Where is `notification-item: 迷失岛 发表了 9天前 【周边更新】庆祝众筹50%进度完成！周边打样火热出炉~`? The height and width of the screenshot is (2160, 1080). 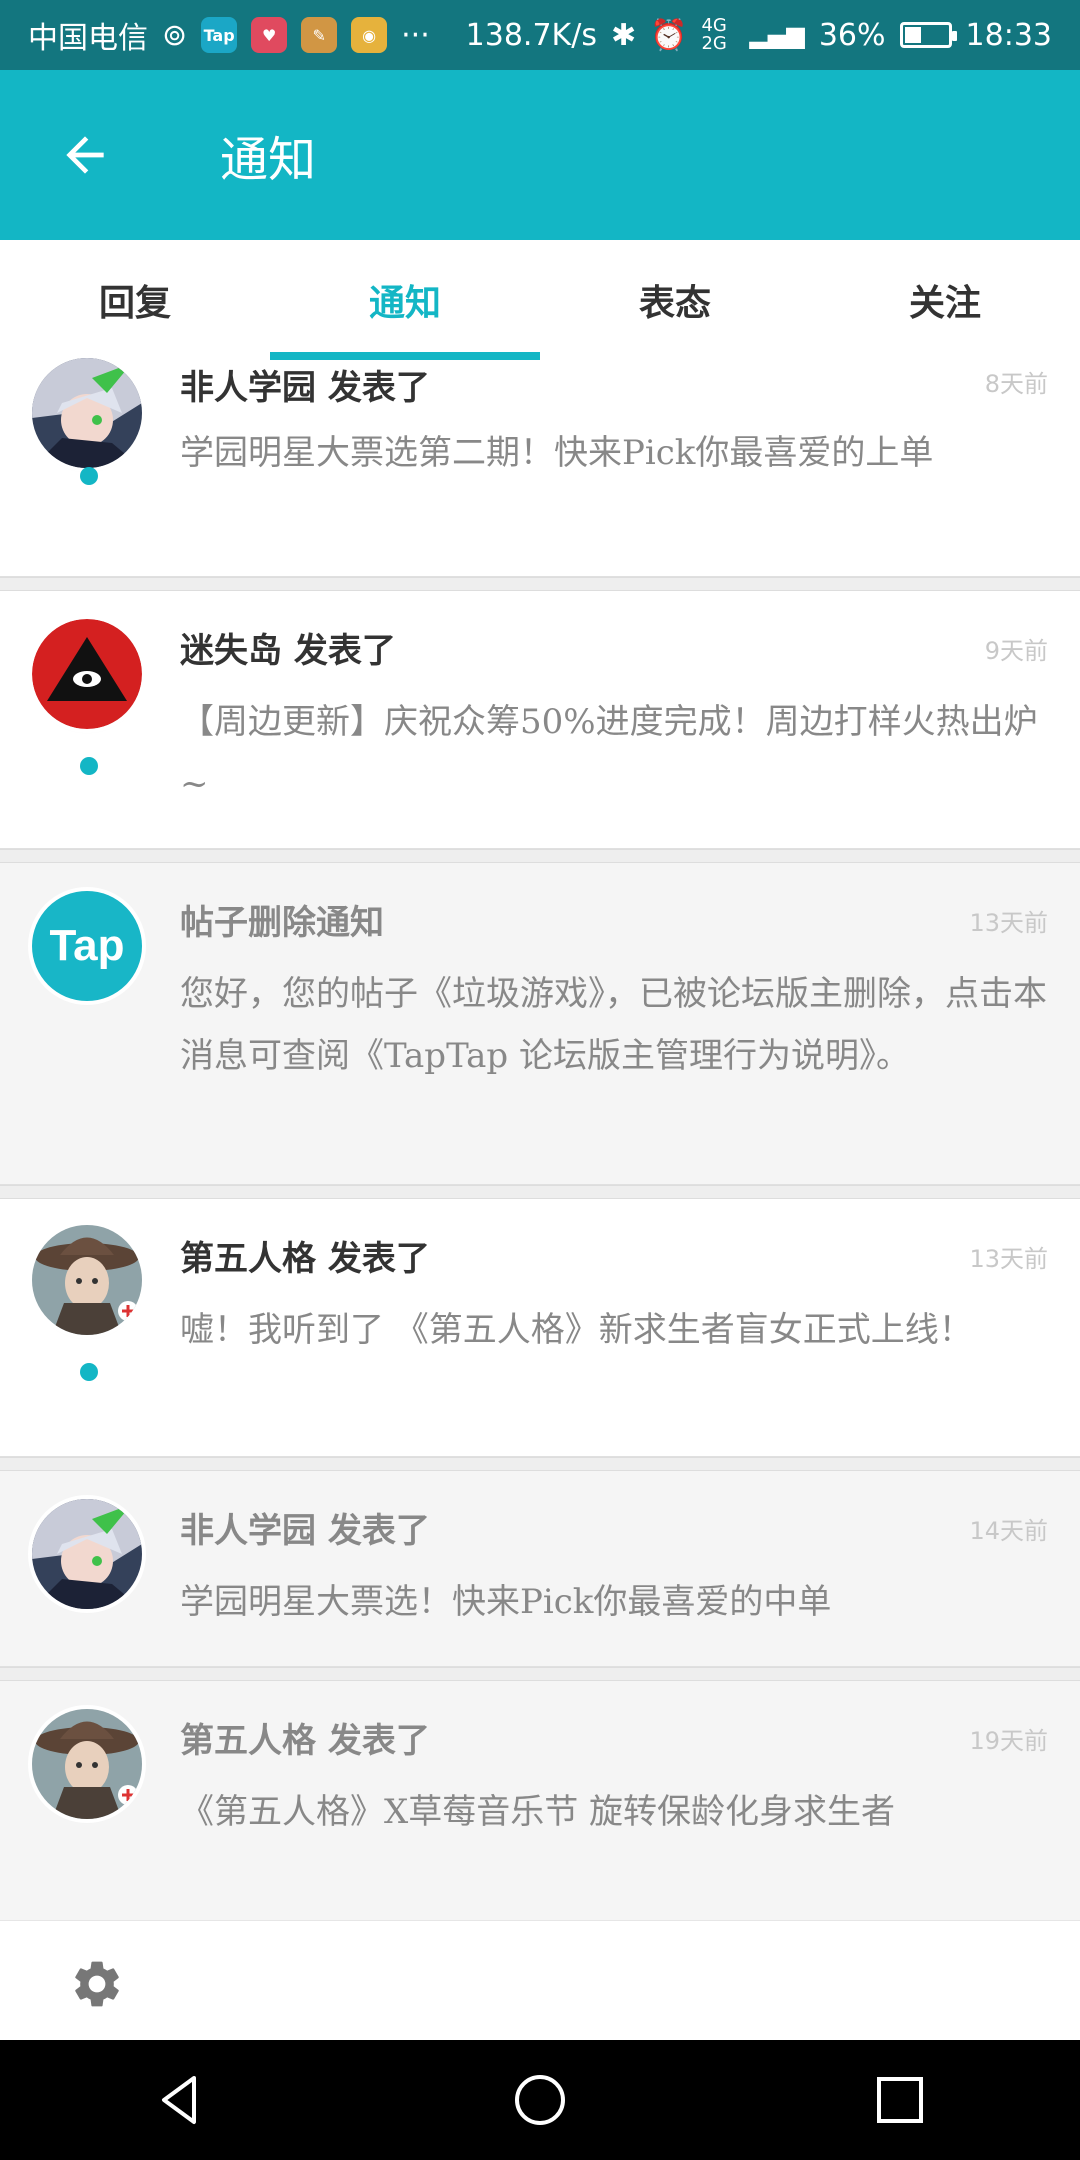
notification-item: 迷失岛 发表了 9天前 【周边更新】庆祝众筹50%进度完成！周边打样火热出炉~ is located at coordinates (540, 720).